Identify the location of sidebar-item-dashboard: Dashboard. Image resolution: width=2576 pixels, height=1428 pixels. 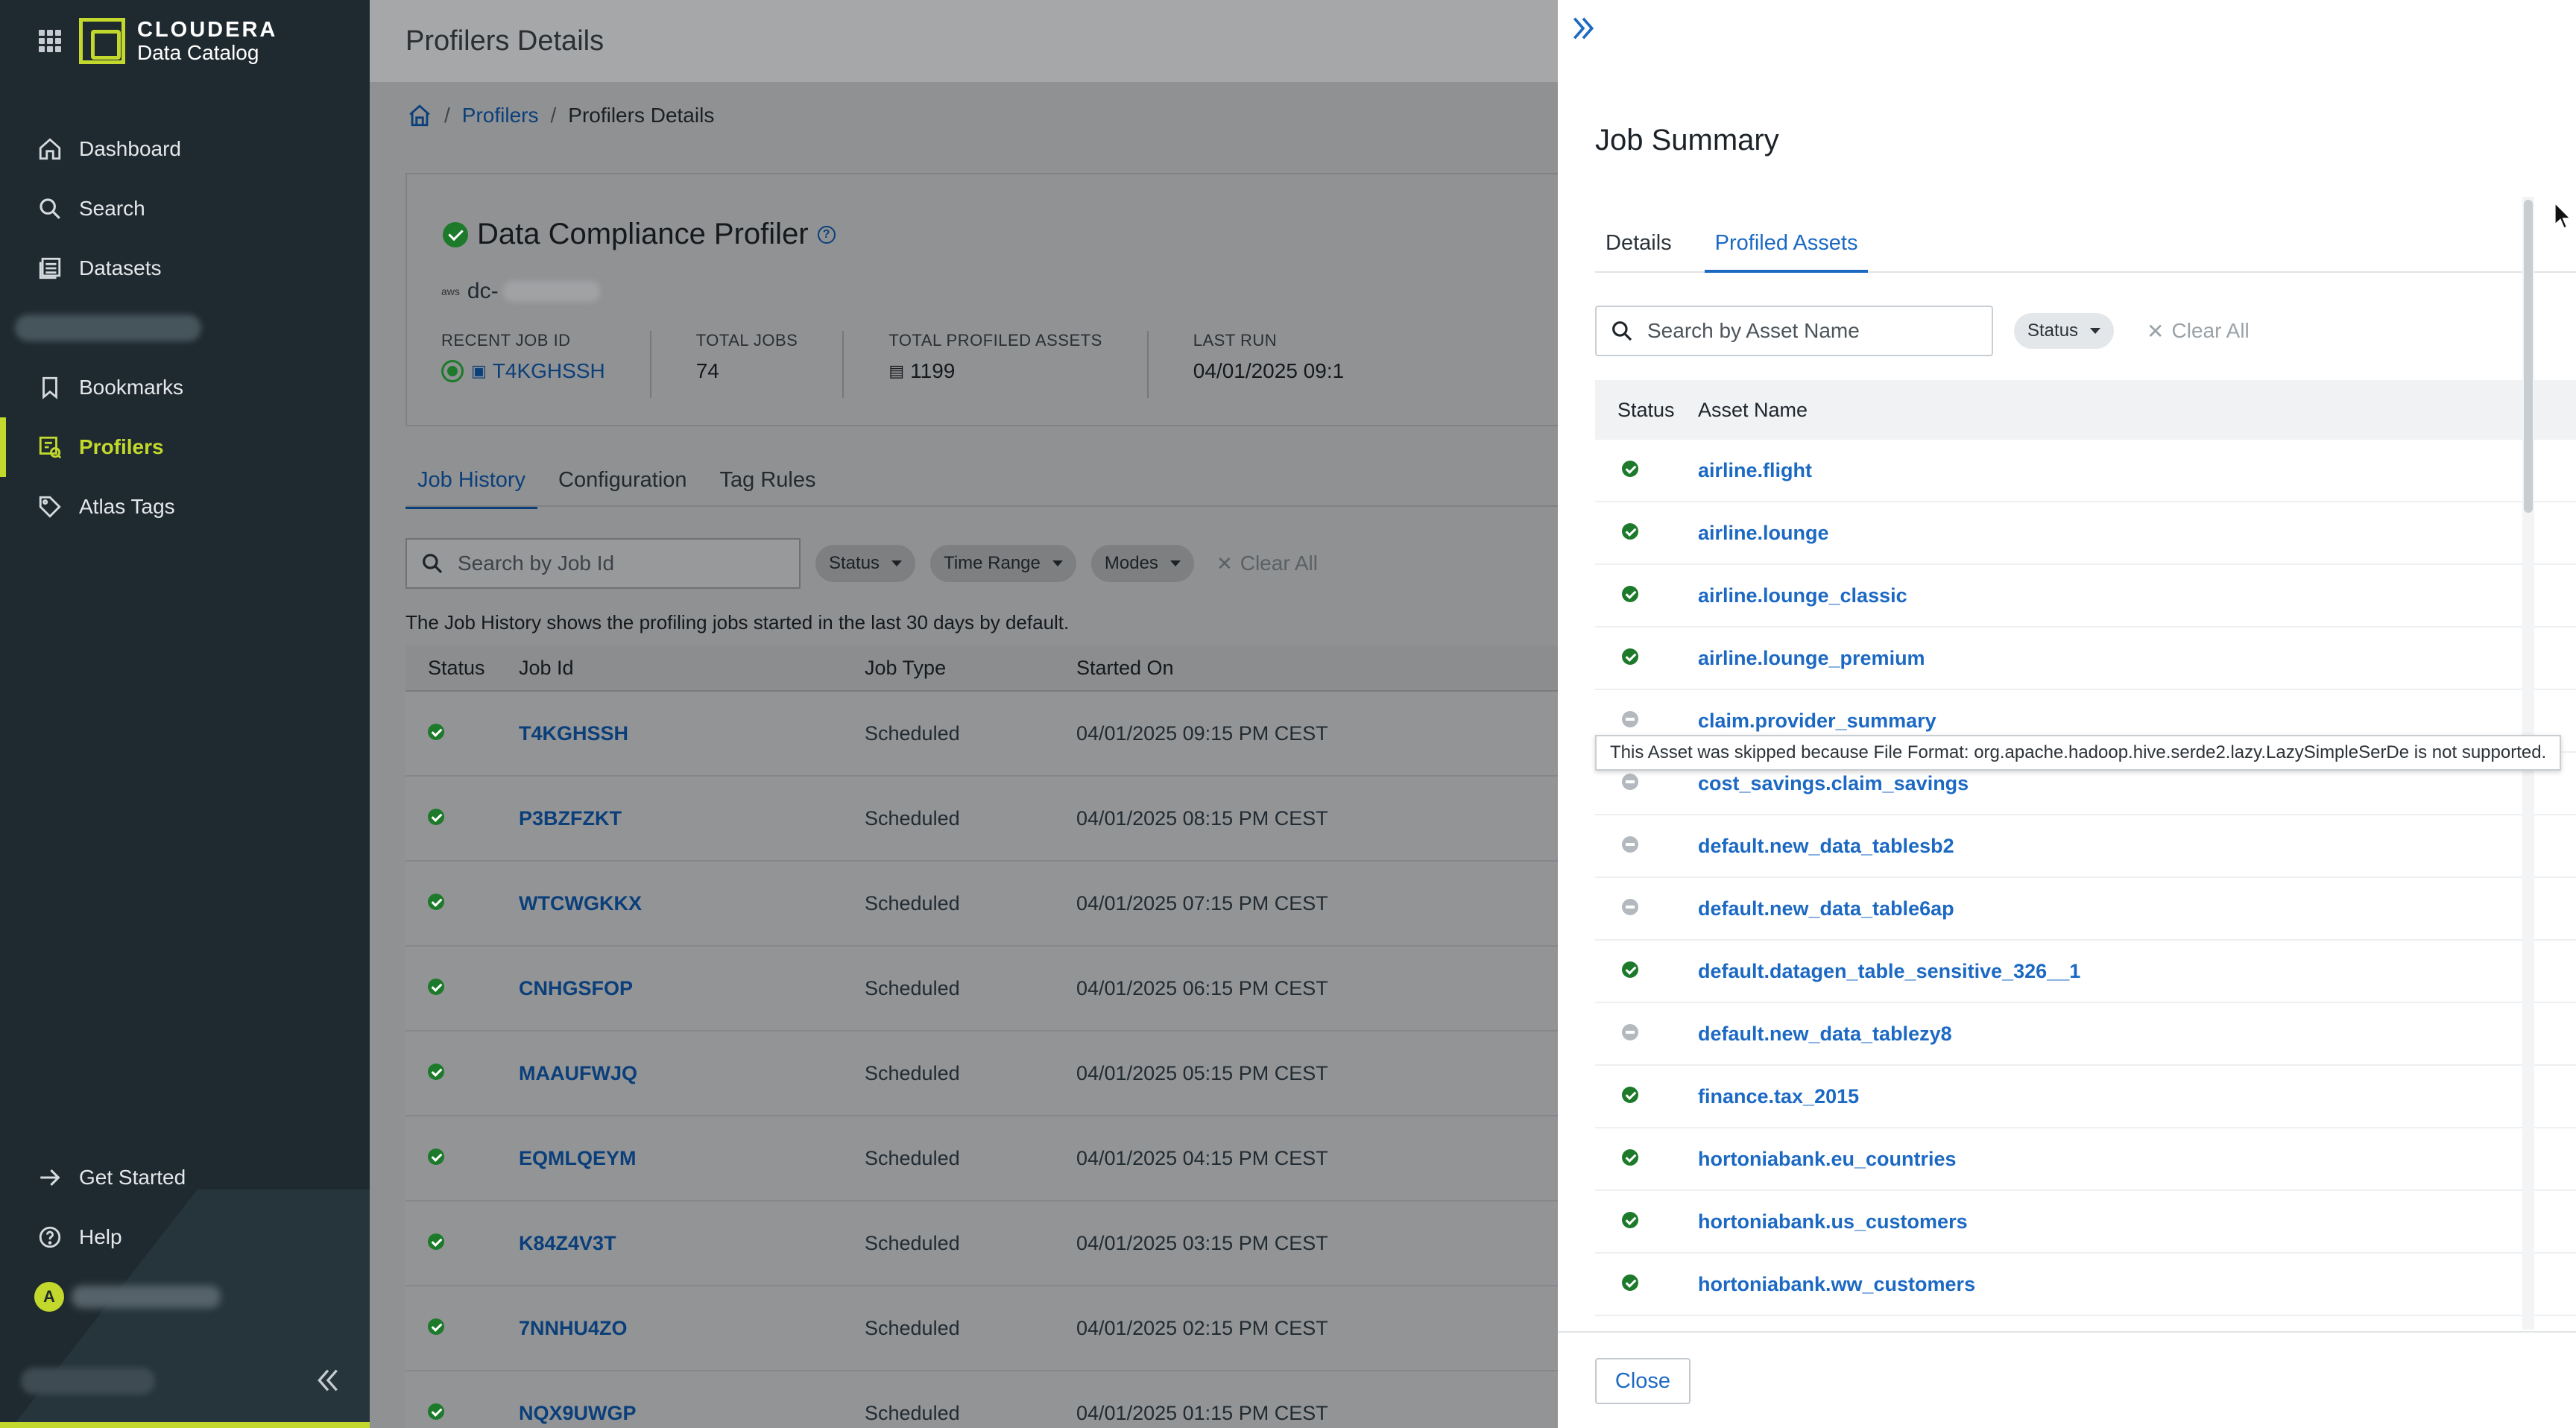
(185, 149).